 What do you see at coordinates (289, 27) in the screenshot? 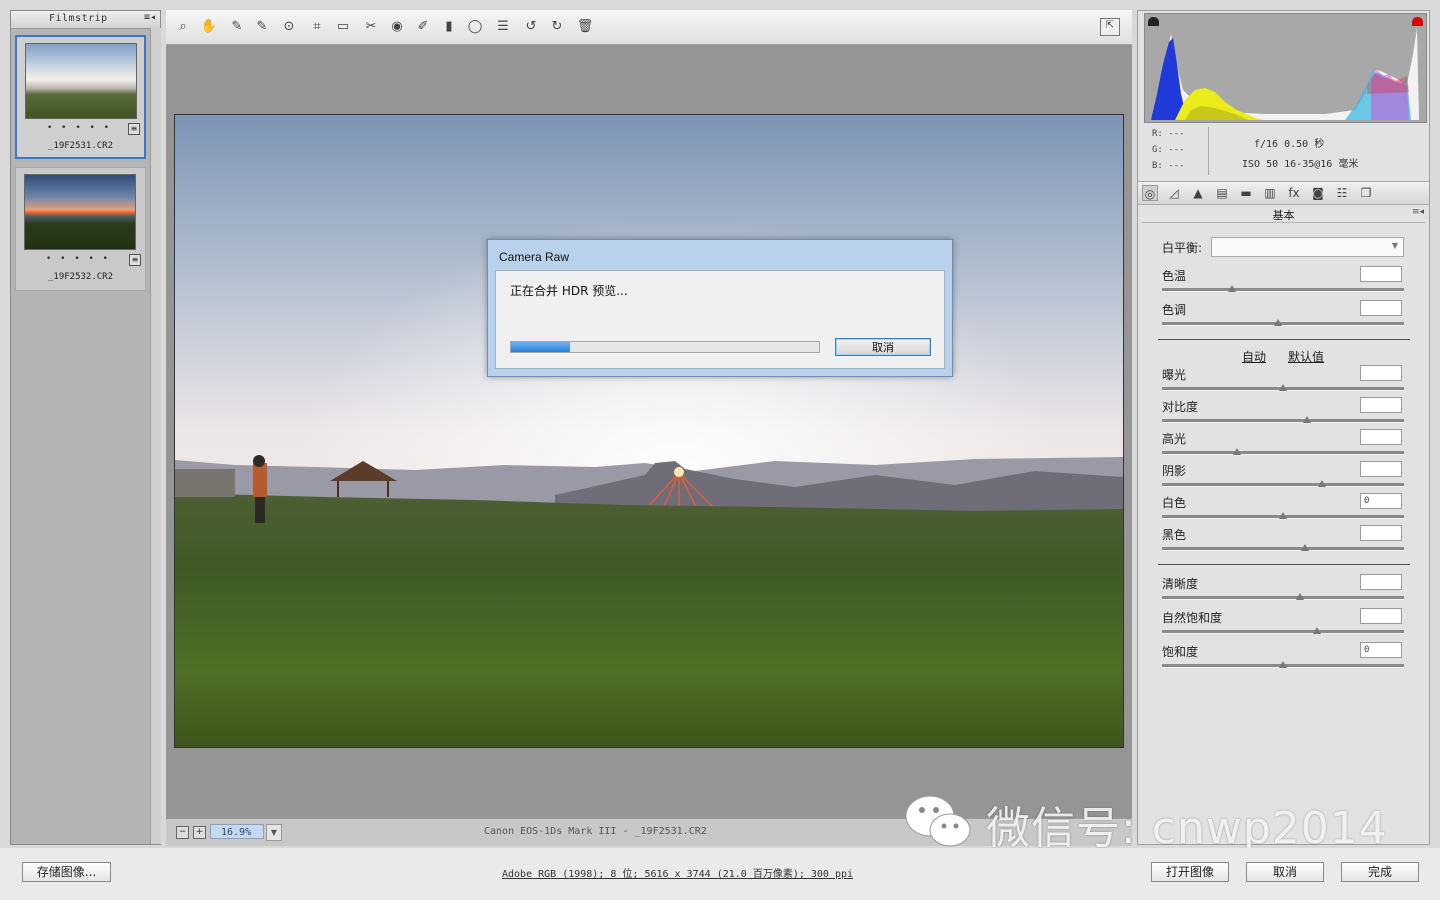
I see `targeted-adjustment-tool-icon: ⊙` at bounding box center [289, 27].